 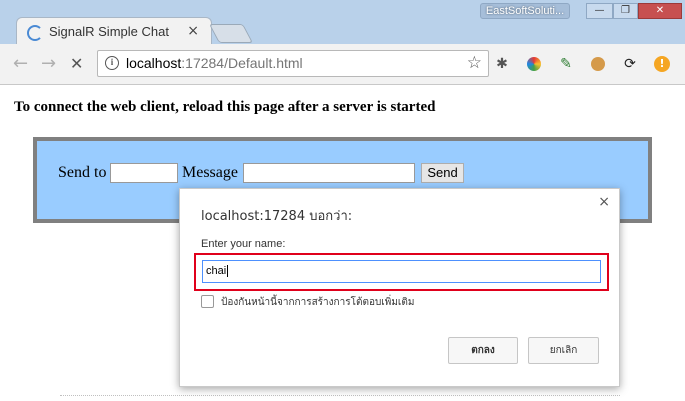 What do you see at coordinates (277, 216) in the screenshot?
I see `dialog-title: localhost:17284 บอกว่า:` at bounding box center [277, 216].